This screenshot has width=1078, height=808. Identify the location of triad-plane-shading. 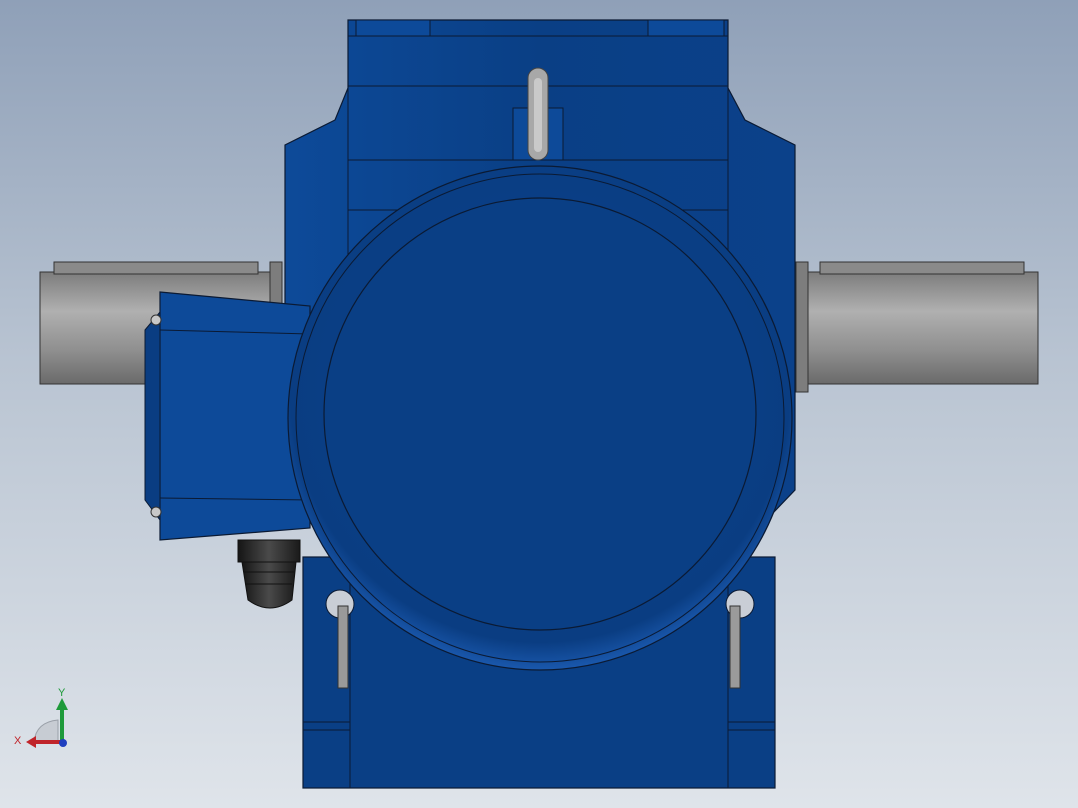
(46, 731).